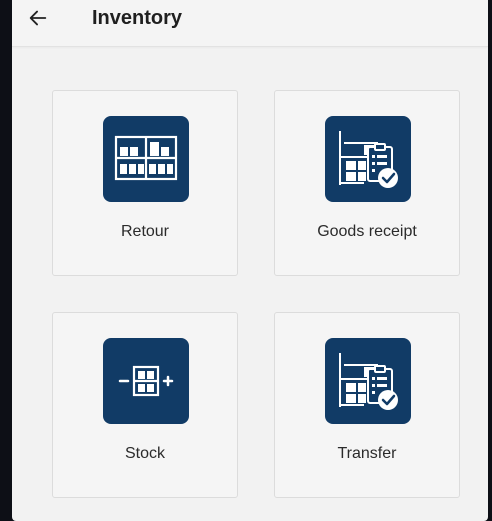  Describe the element at coordinates (367, 231) in the screenshot. I see `goods-receipt-label: Goods receipt` at that location.